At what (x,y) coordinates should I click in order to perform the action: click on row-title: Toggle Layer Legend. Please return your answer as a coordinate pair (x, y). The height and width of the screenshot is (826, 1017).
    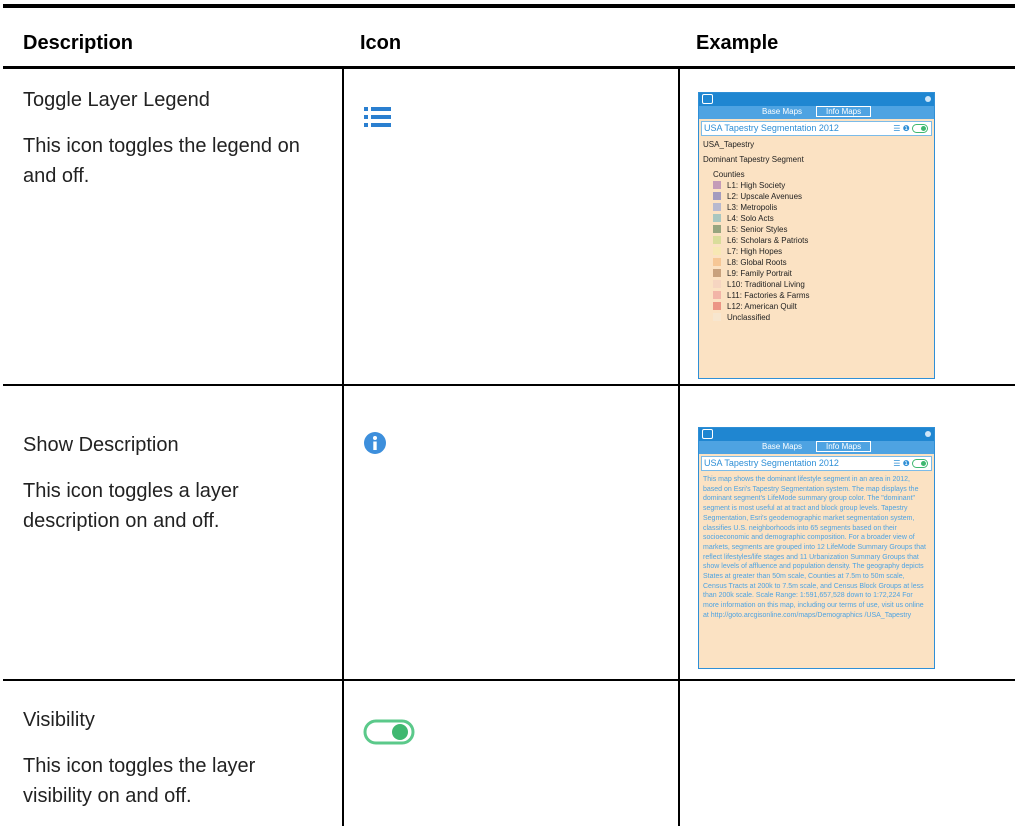
    Looking at the image, I should click on (116, 100).